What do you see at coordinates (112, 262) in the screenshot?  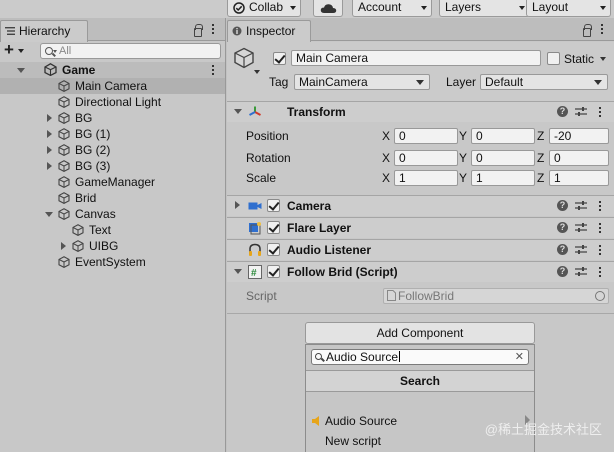 I see `tree-item: EventSystem` at bounding box center [112, 262].